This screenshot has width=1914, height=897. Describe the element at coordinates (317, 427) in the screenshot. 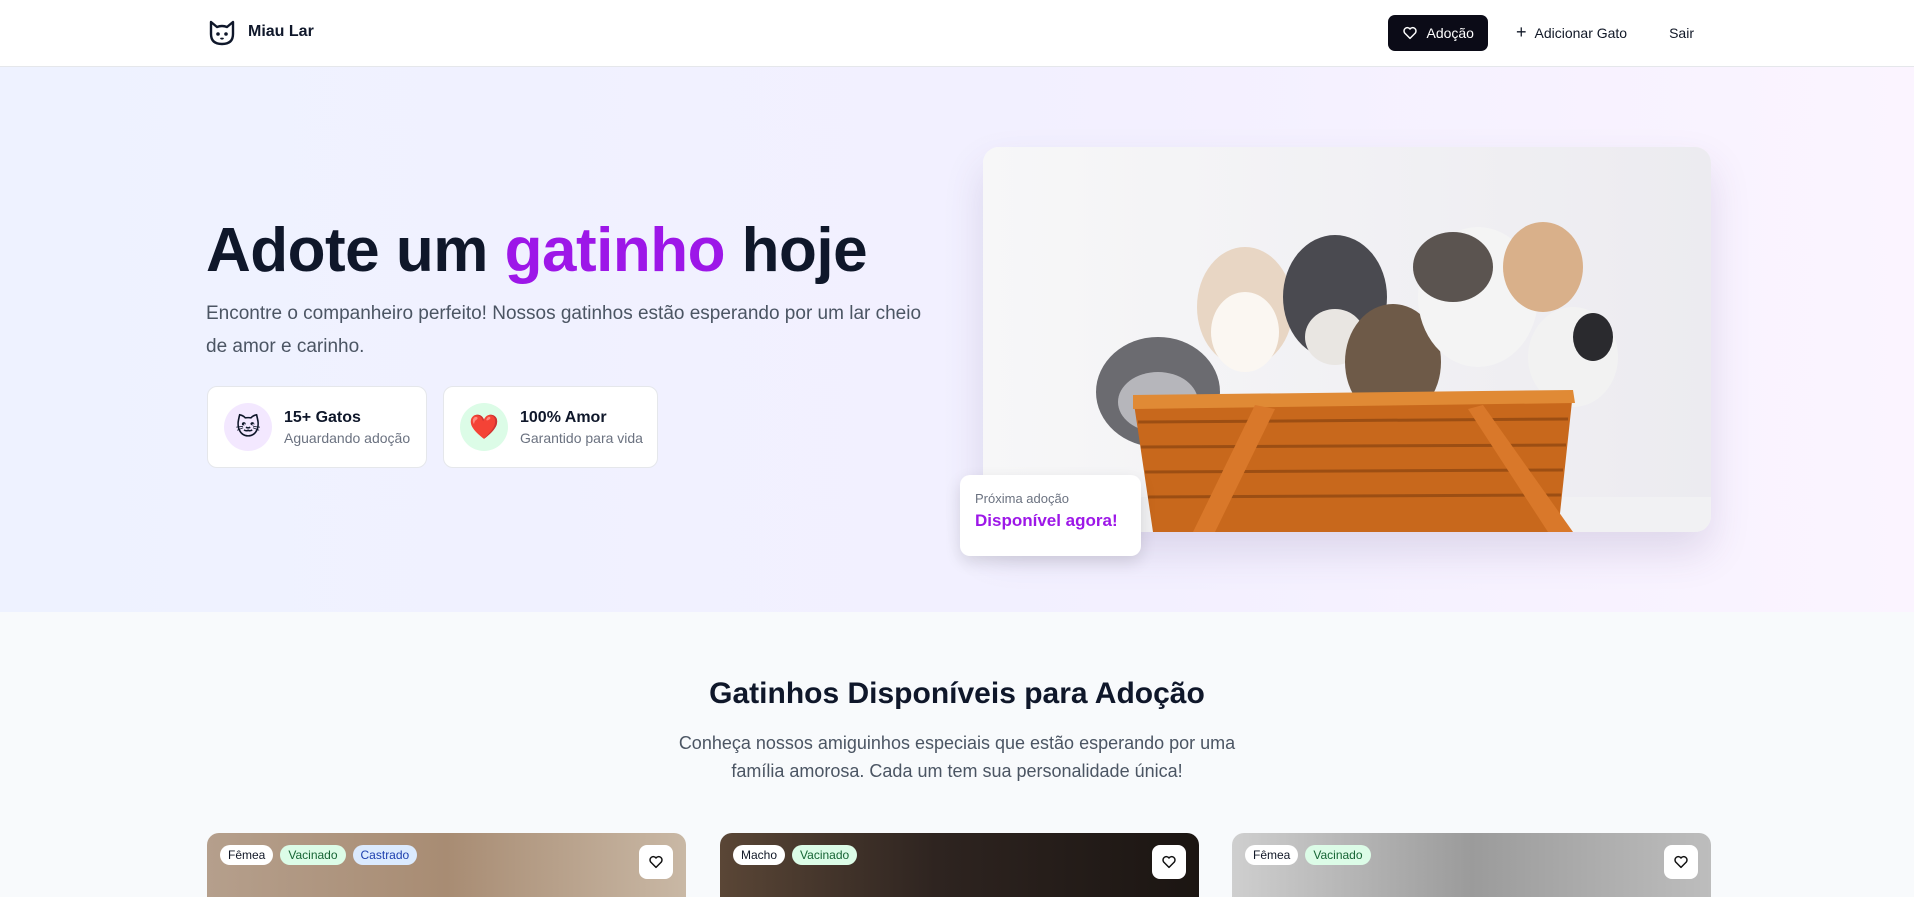

I see `stat-card-cats: 🐱 15+ Gatos Aguardando adoção` at that location.